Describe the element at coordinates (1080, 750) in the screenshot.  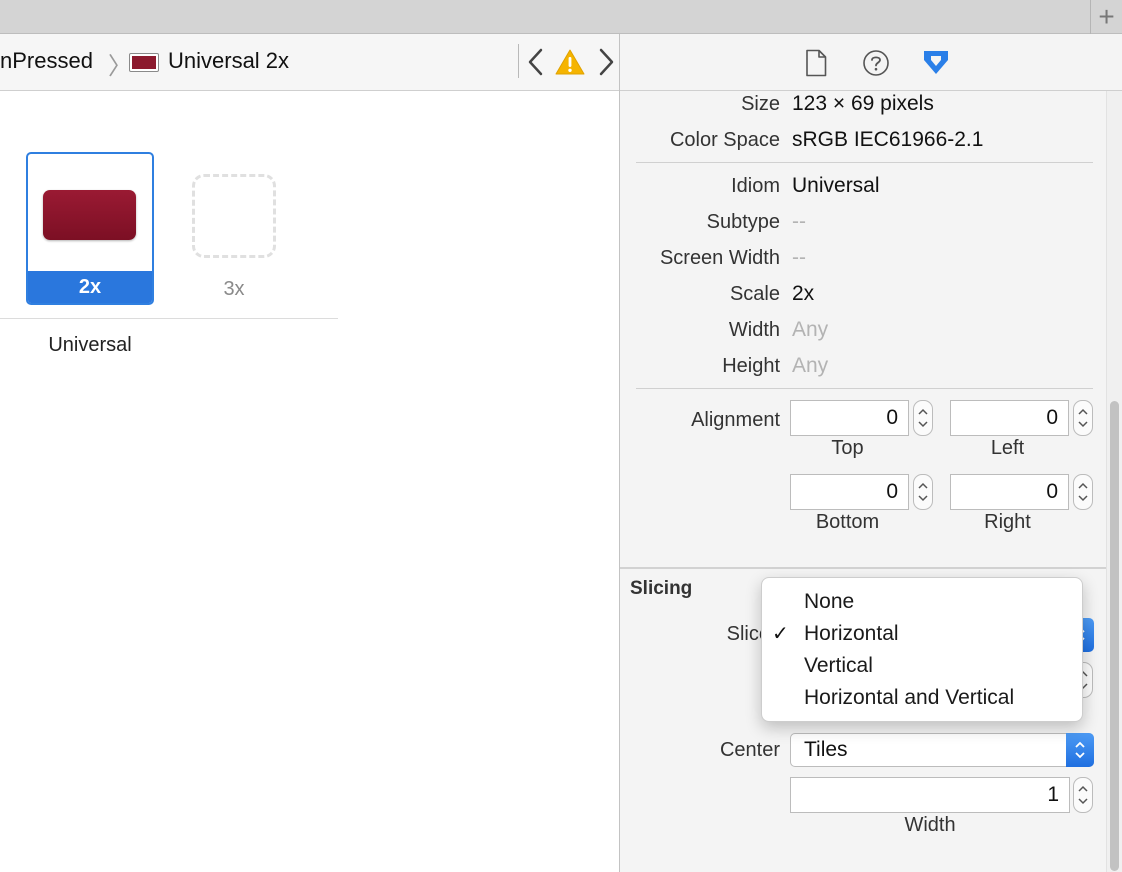
I see `center-select-arrow` at that location.